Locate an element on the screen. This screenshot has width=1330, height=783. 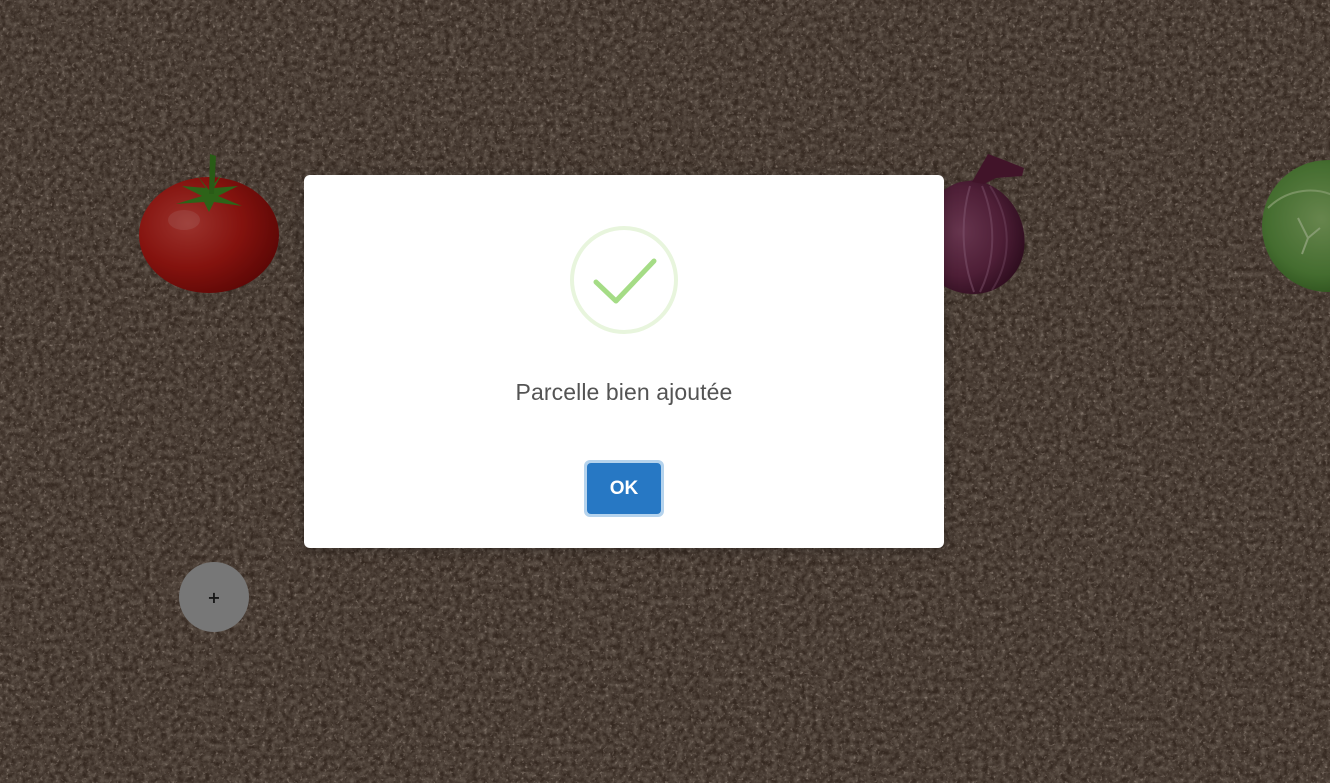
success-check-icon is located at coordinates (624, 280).